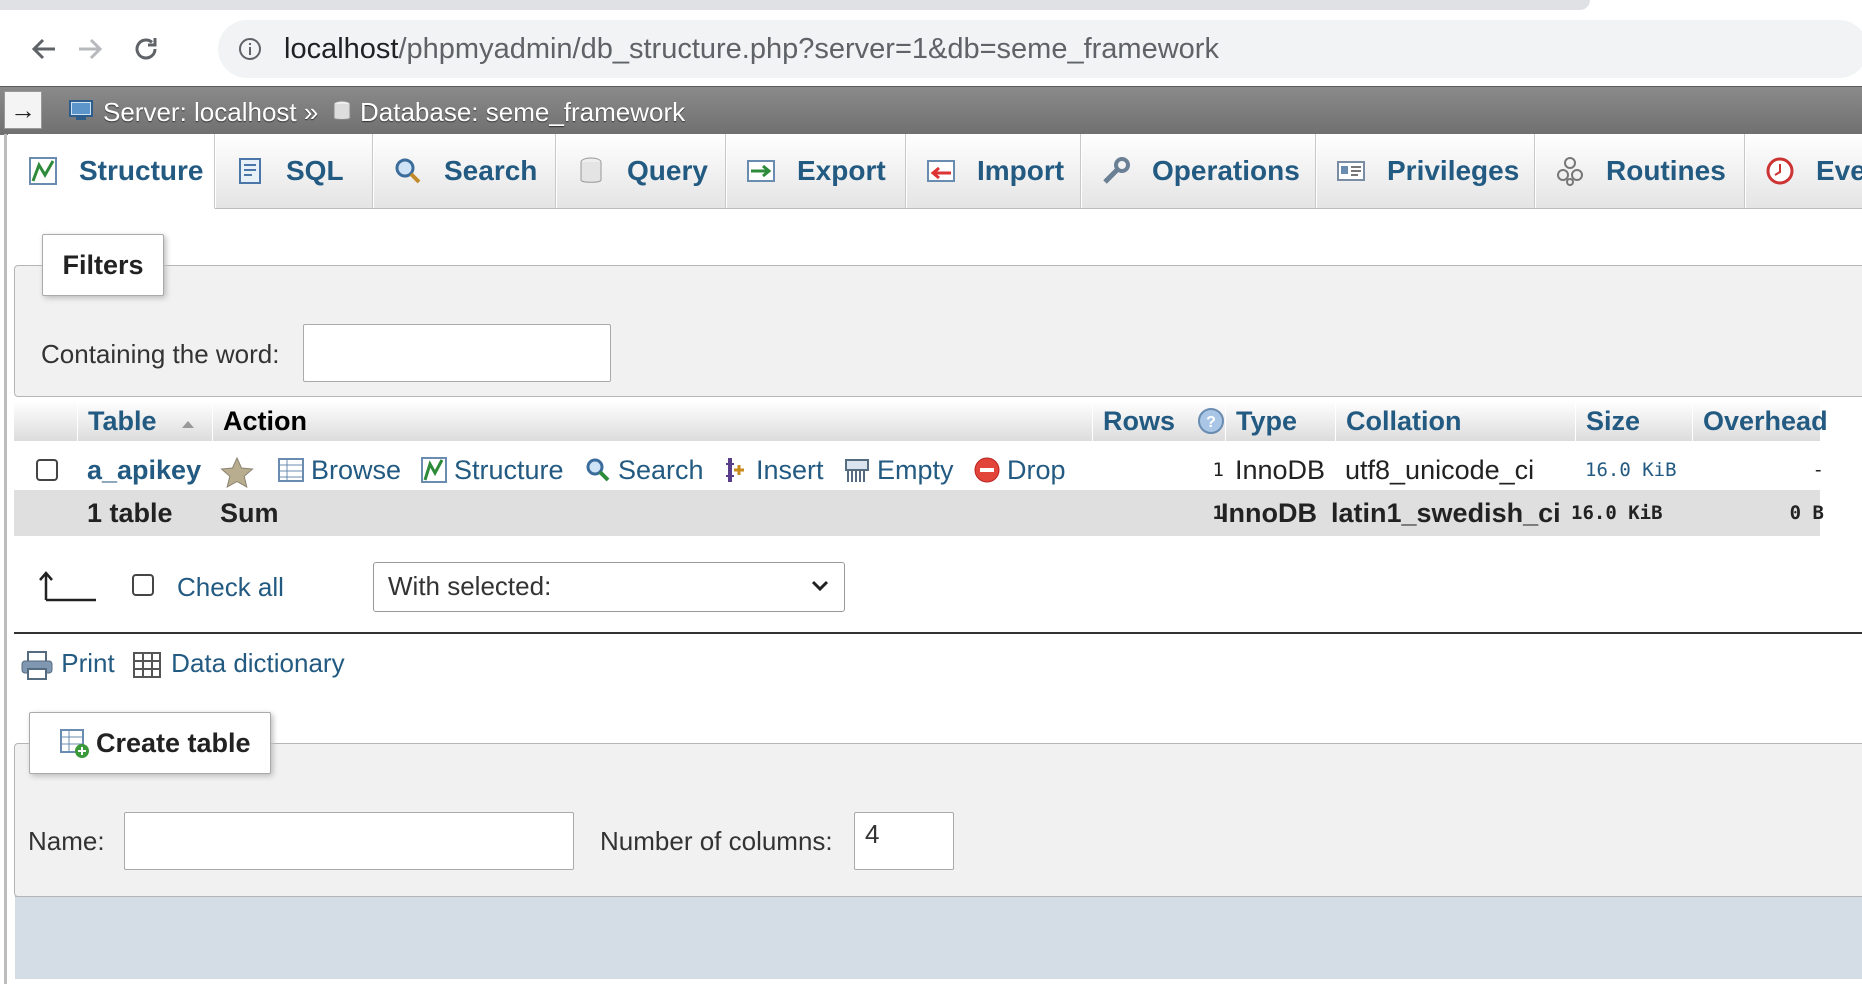 Image resolution: width=1862 pixels, height=984 pixels. What do you see at coordinates (1631, 470) in the screenshot?
I see `row-size: 16.0 KiB` at bounding box center [1631, 470].